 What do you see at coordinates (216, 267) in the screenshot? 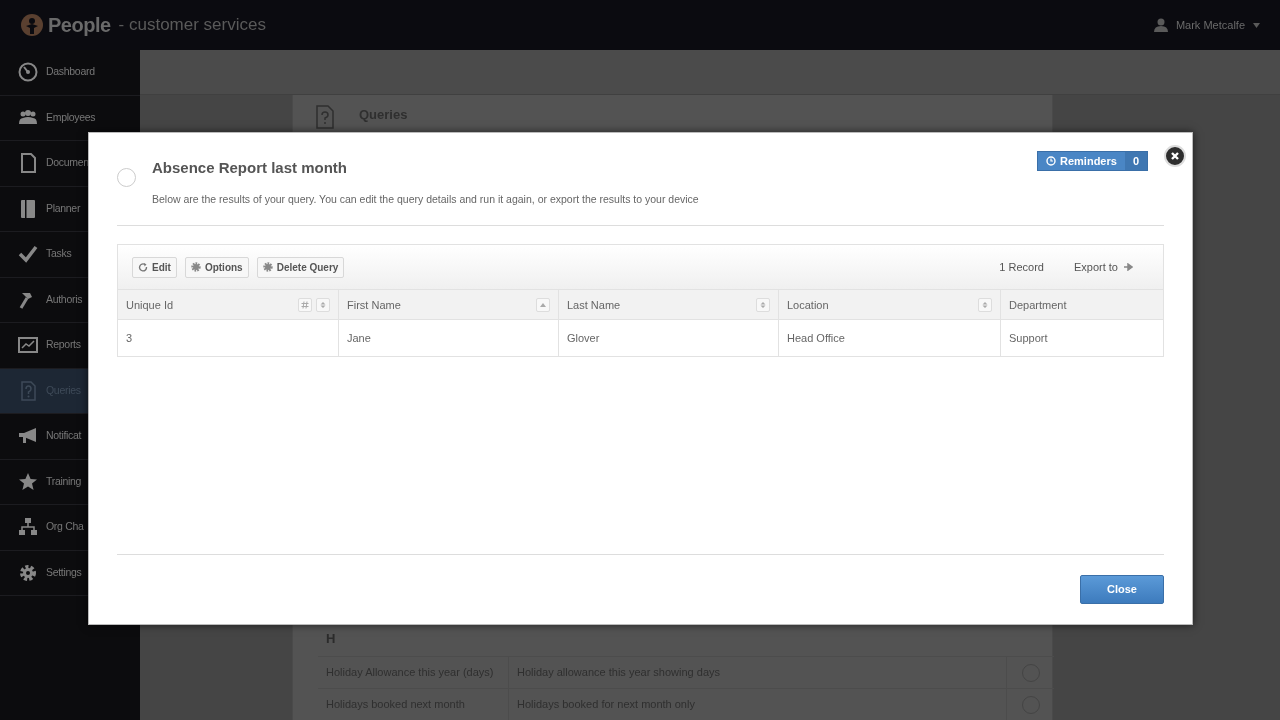
I see `toolbar-button: Options` at bounding box center [216, 267].